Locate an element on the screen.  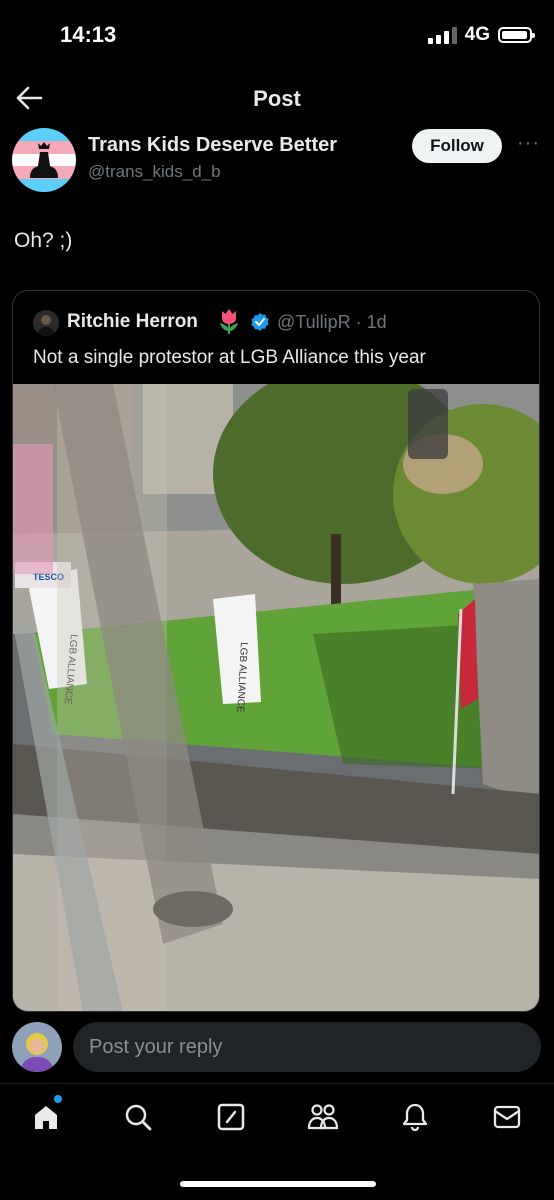
verified-badge-icon is located at coordinates (260, 322).